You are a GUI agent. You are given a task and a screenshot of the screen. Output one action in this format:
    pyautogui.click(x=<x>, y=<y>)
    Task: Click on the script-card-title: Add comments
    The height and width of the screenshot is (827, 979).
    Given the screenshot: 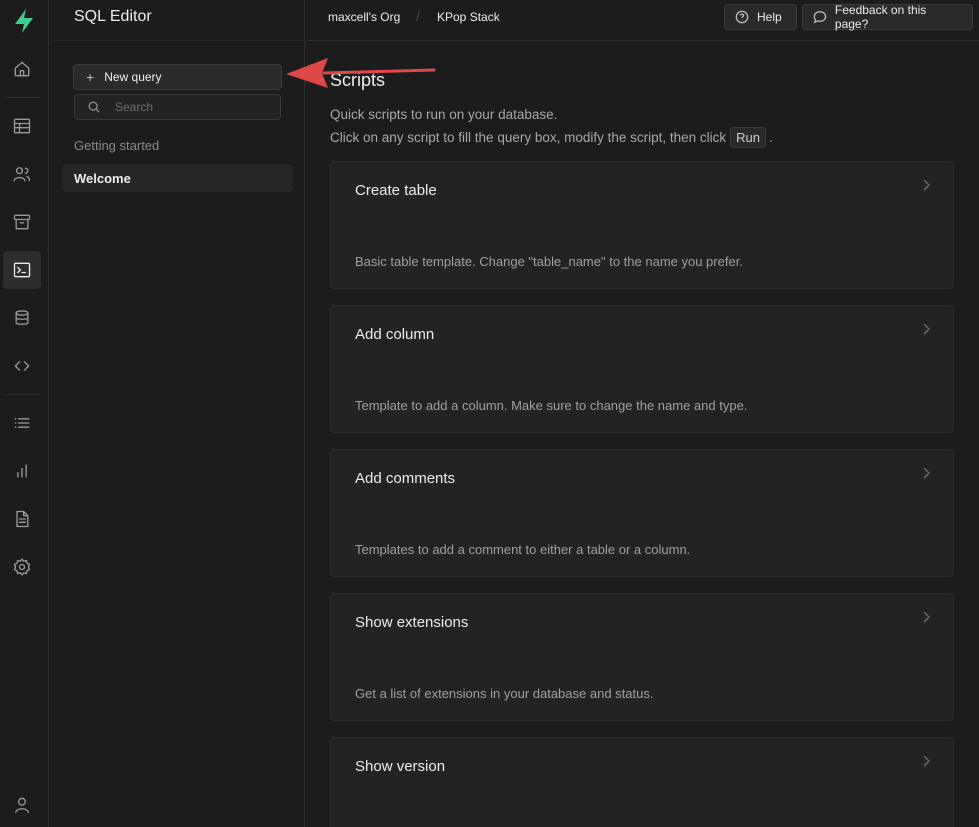 What is the action you would take?
    pyautogui.click(x=405, y=478)
    